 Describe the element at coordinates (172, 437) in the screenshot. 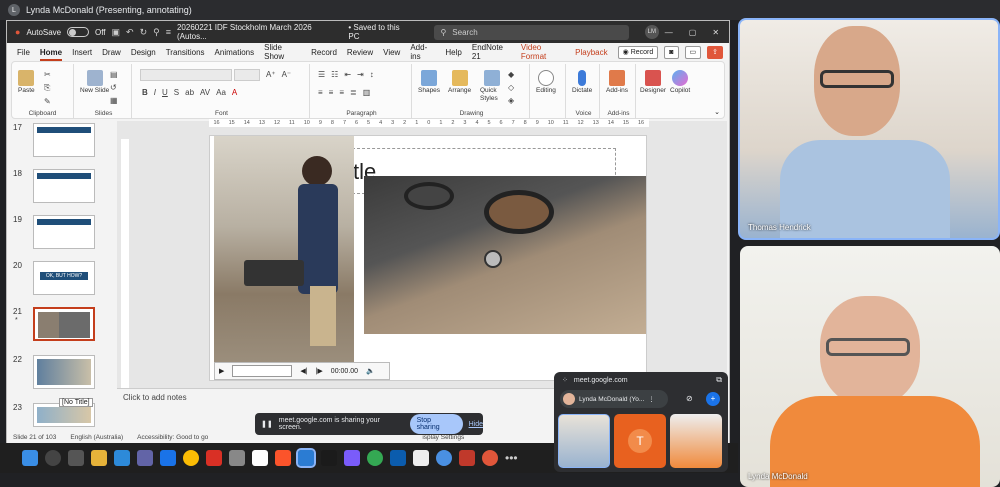

I see `accessibility-status: Accessibility: Good to go` at that location.